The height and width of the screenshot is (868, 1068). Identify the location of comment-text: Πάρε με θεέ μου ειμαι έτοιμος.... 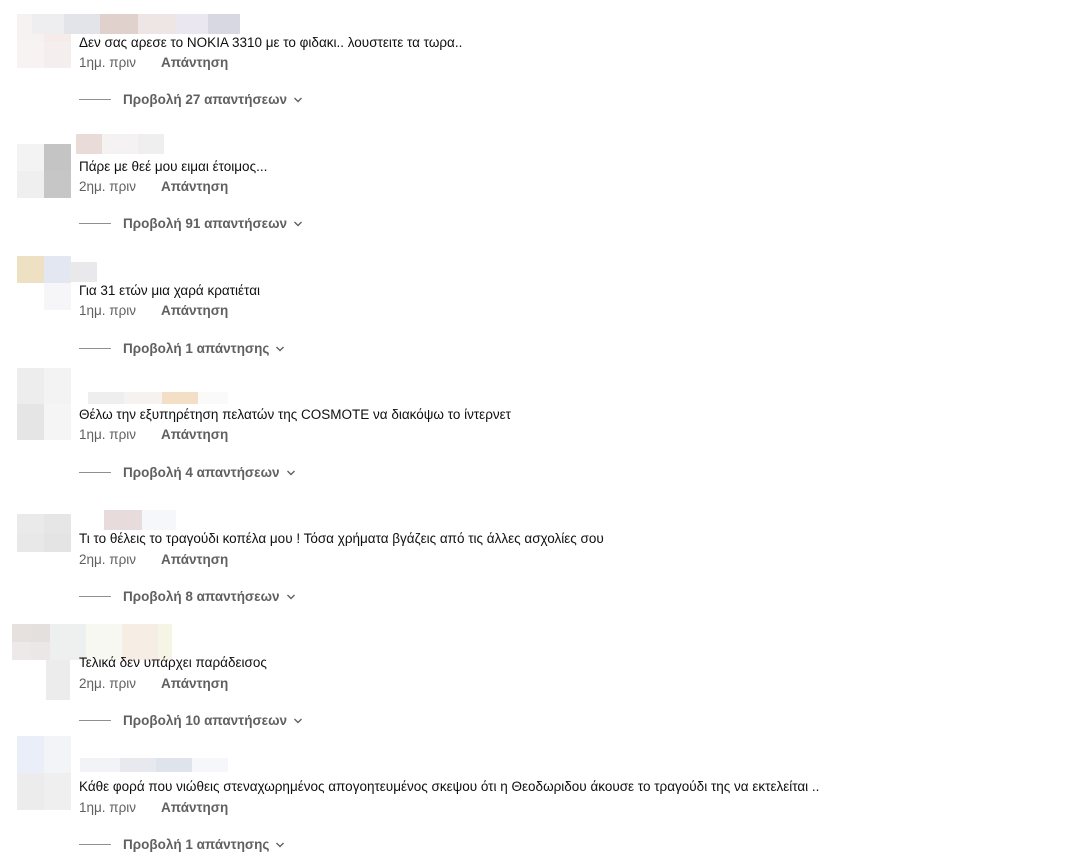
(173, 166).